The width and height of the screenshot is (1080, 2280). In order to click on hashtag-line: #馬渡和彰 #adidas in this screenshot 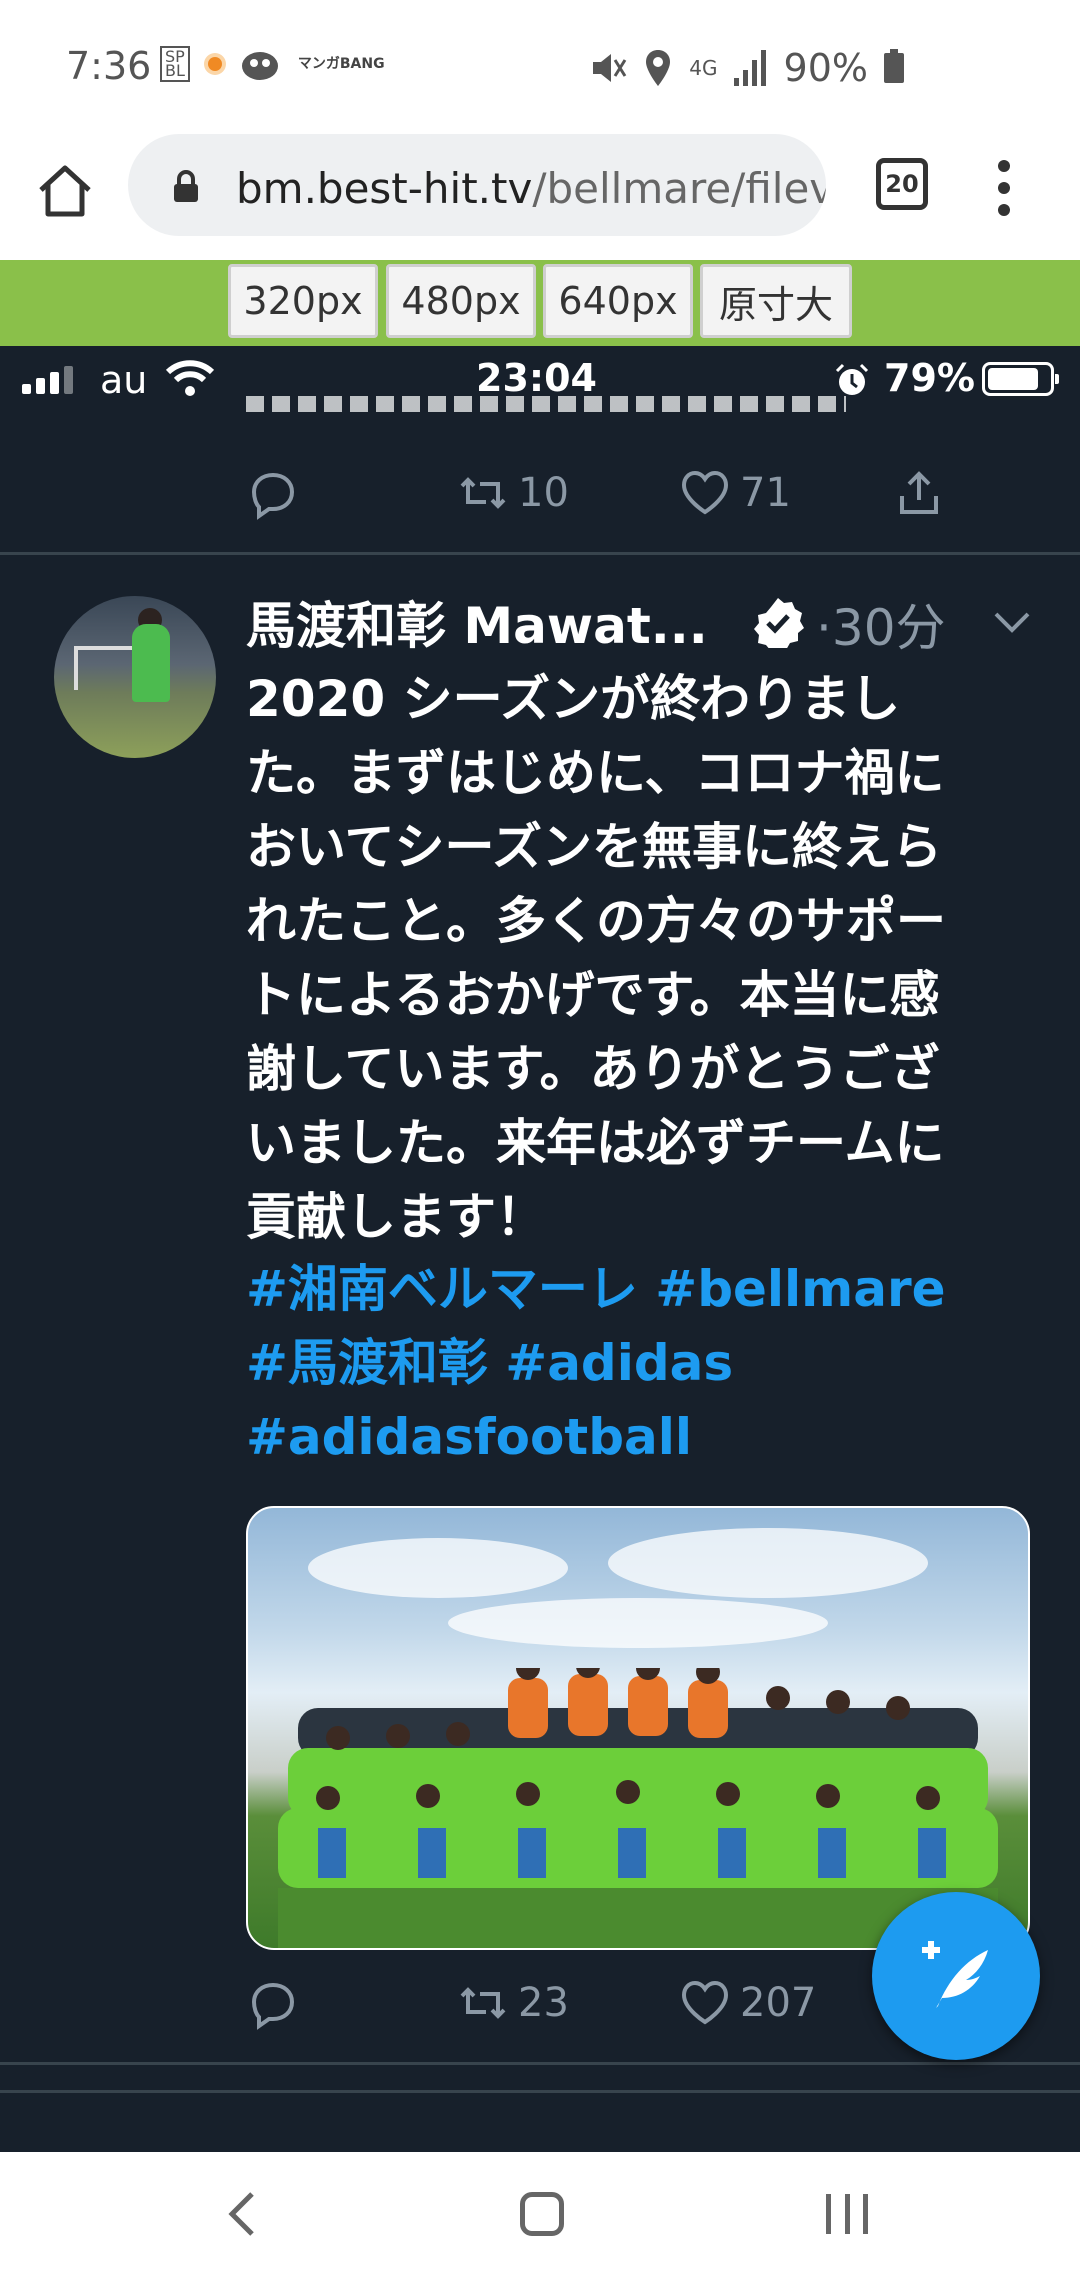, I will do `click(626, 1363)`.